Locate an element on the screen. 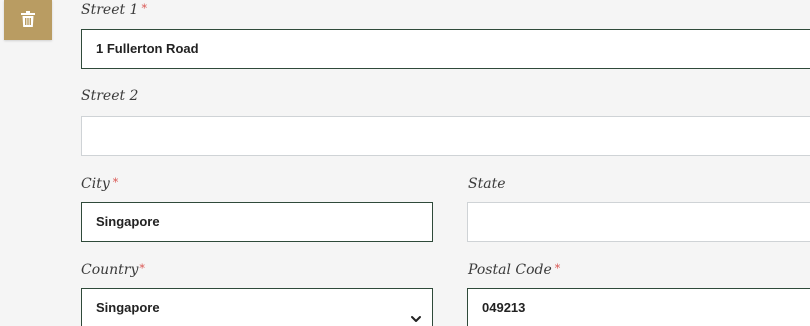 The width and height of the screenshot is (810, 326). trash-icon is located at coordinates (28, 20).